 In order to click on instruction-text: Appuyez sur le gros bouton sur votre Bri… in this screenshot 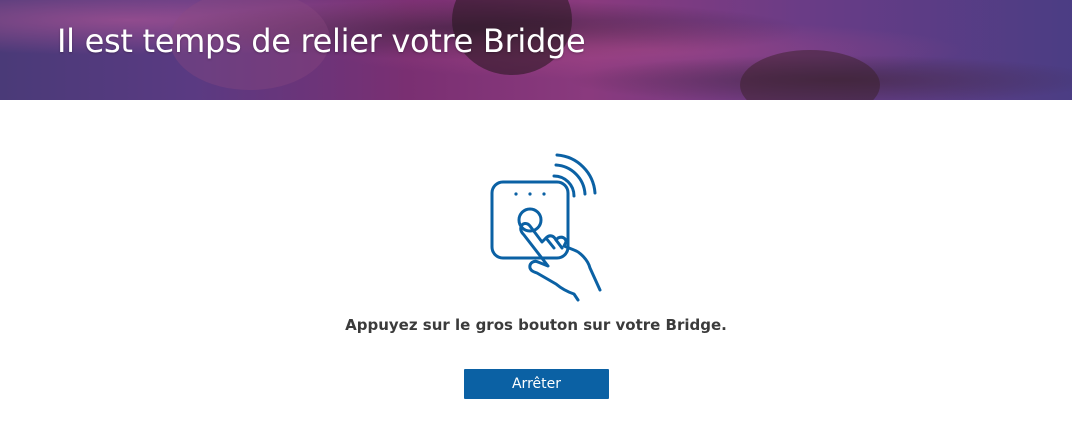, I will do `click(536, 325)`.